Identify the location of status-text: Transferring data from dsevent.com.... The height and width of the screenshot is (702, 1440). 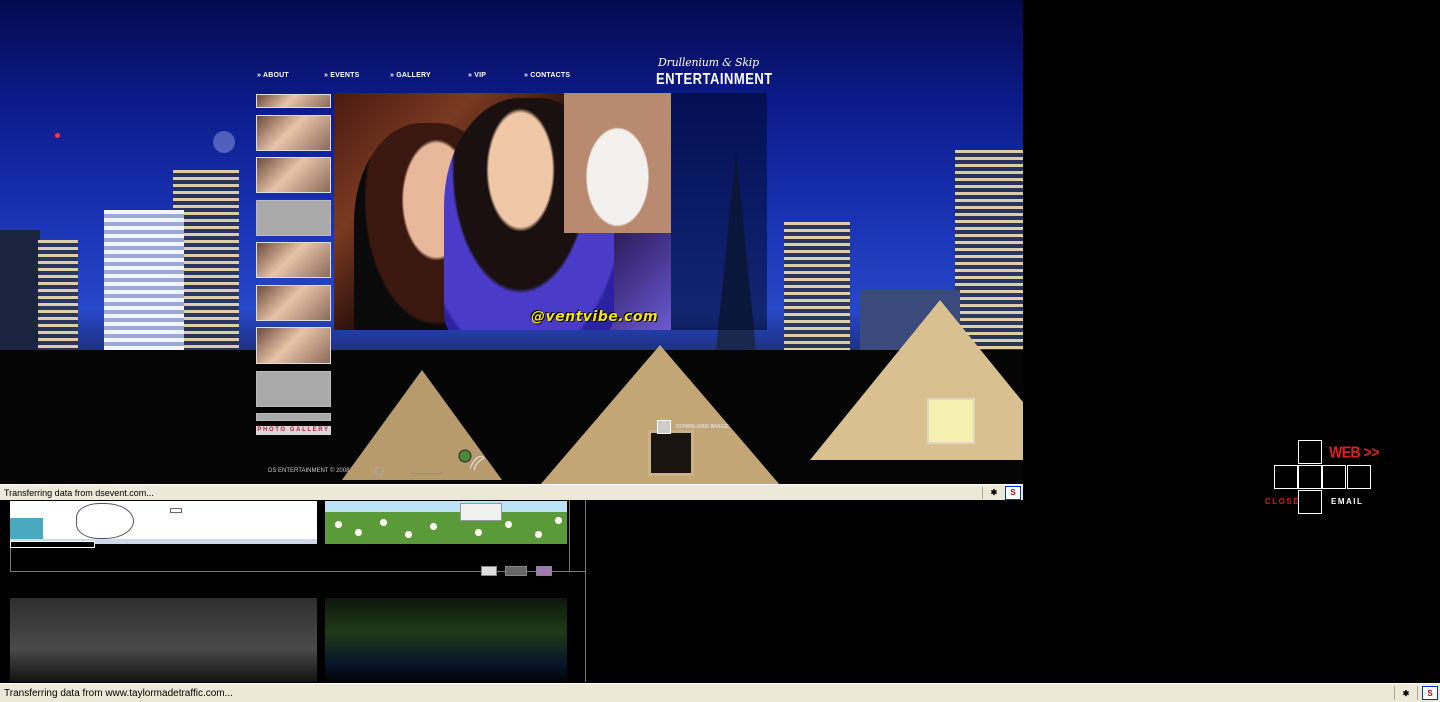
(79, 492).